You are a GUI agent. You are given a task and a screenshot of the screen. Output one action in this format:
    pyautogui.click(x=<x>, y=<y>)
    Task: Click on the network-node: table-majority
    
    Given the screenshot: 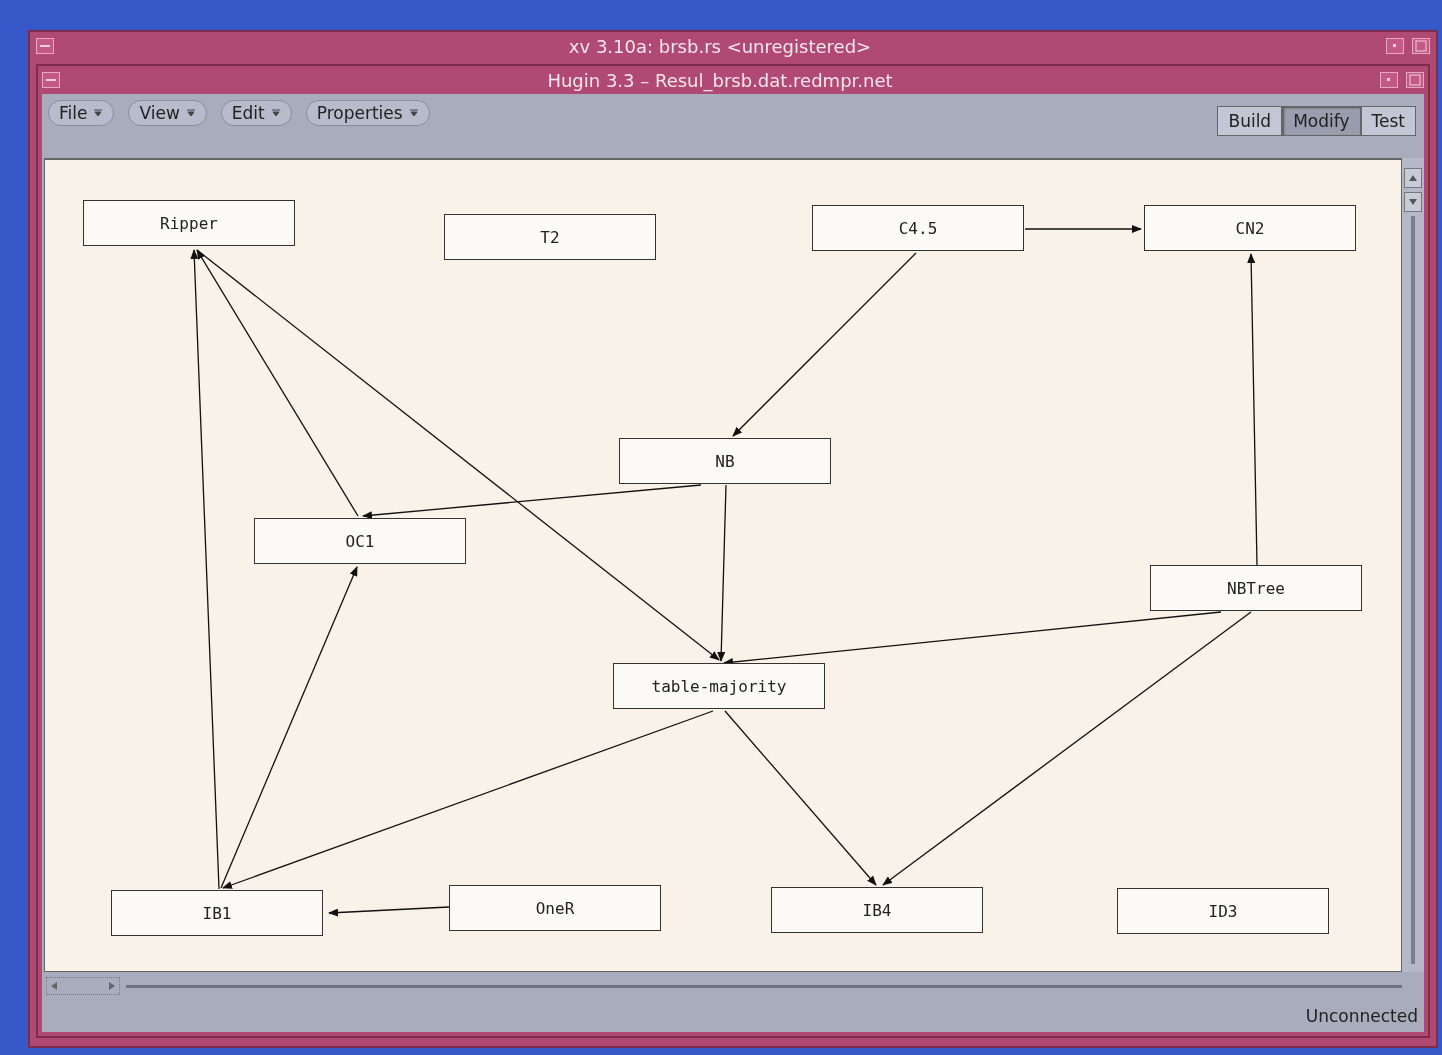 What is the action you would take?
    pyautogui.click(x=719, y=686)
    